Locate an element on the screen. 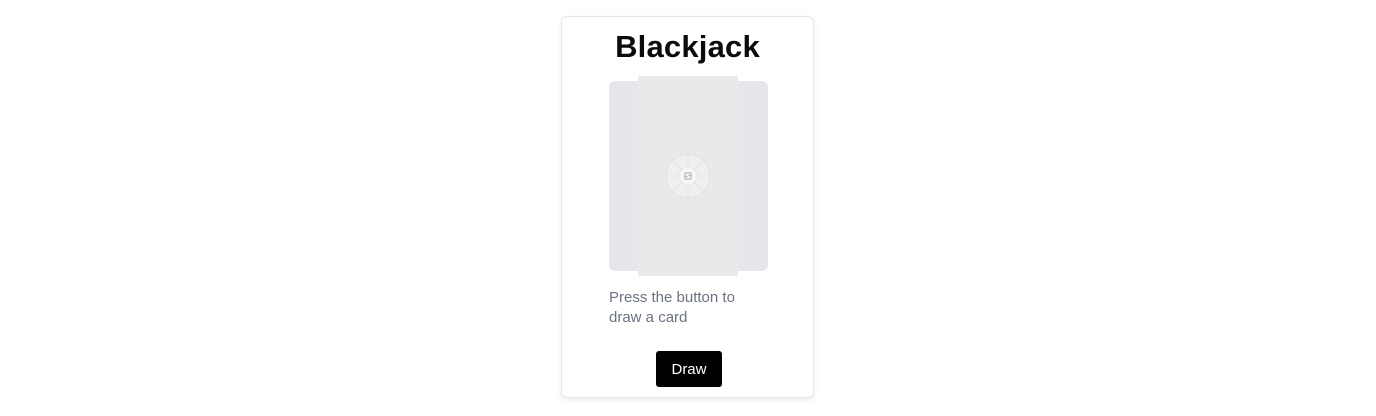 This screenshot has width=1376, height=416. image-placeholder-icon is located at coordinates (688, 176).